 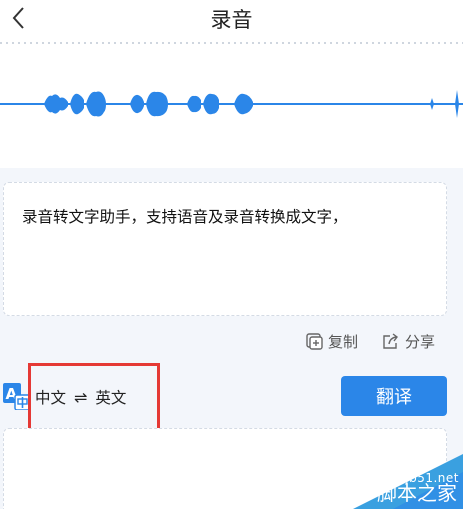 I want to click on highlight-annotation, so click(x=94, y=397).